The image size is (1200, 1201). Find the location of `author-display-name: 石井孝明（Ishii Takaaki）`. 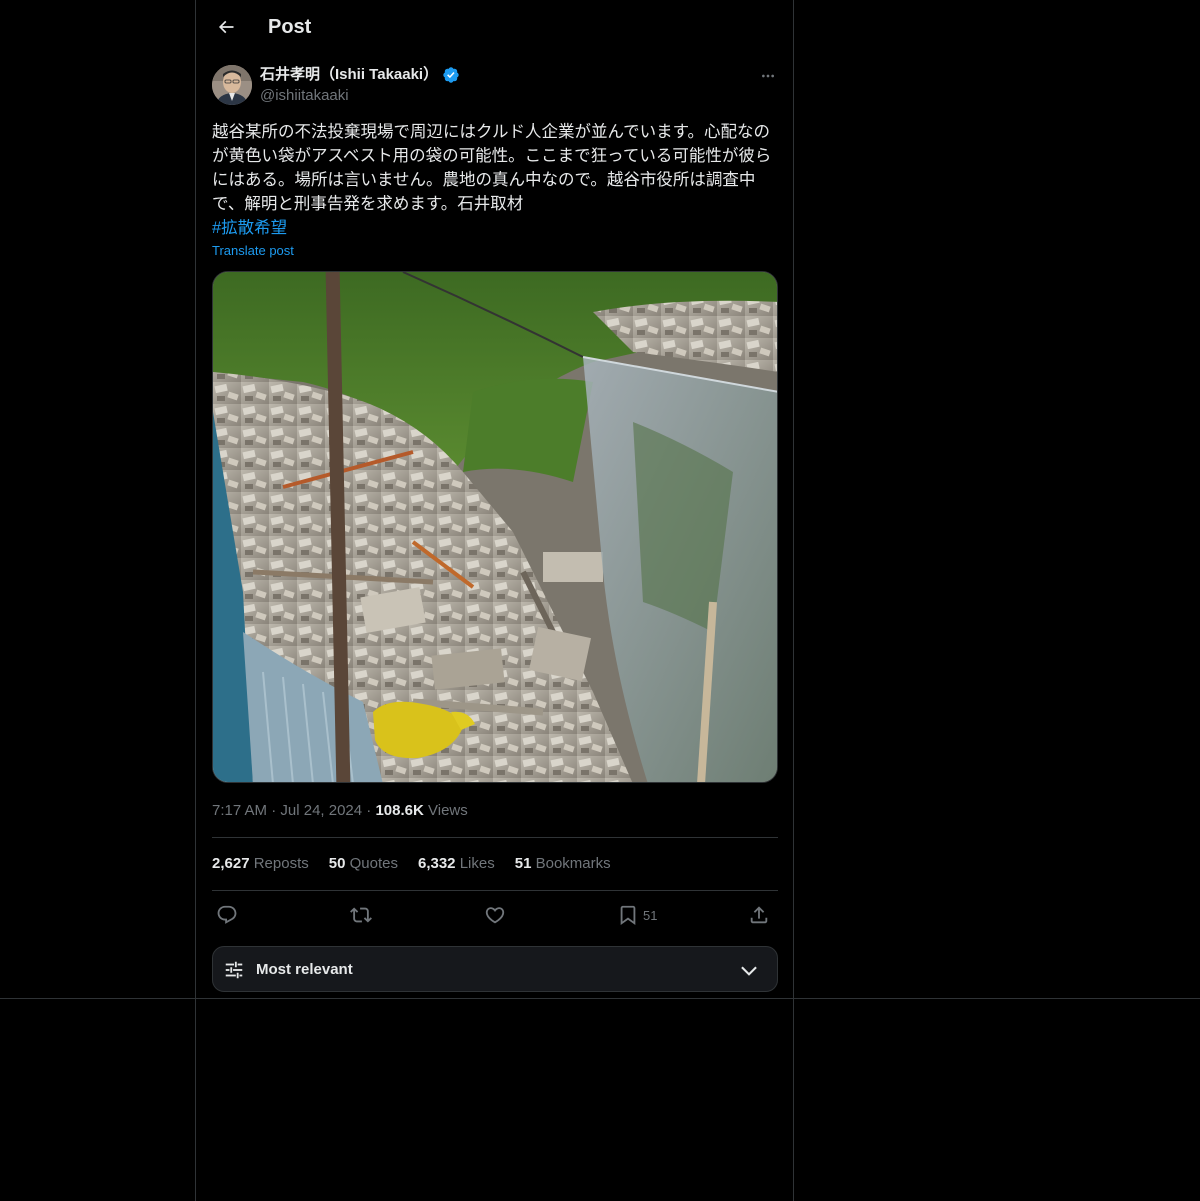

author-display-name: 石井孝明（Ishii Takaaki） is located at coordinates (349, 74).